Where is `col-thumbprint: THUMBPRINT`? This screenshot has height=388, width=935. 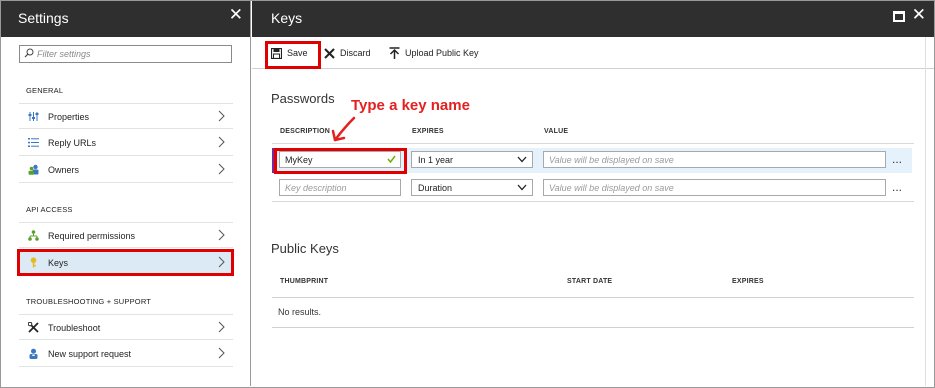 col-thumbprint: THUMBPRINT is located at coordinates (304, 281).